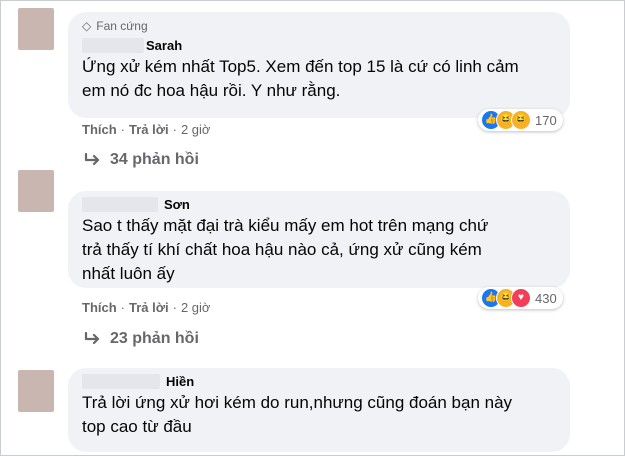  I want to click on fan-badge: ◇ Fan cứng, so click(319, 26).